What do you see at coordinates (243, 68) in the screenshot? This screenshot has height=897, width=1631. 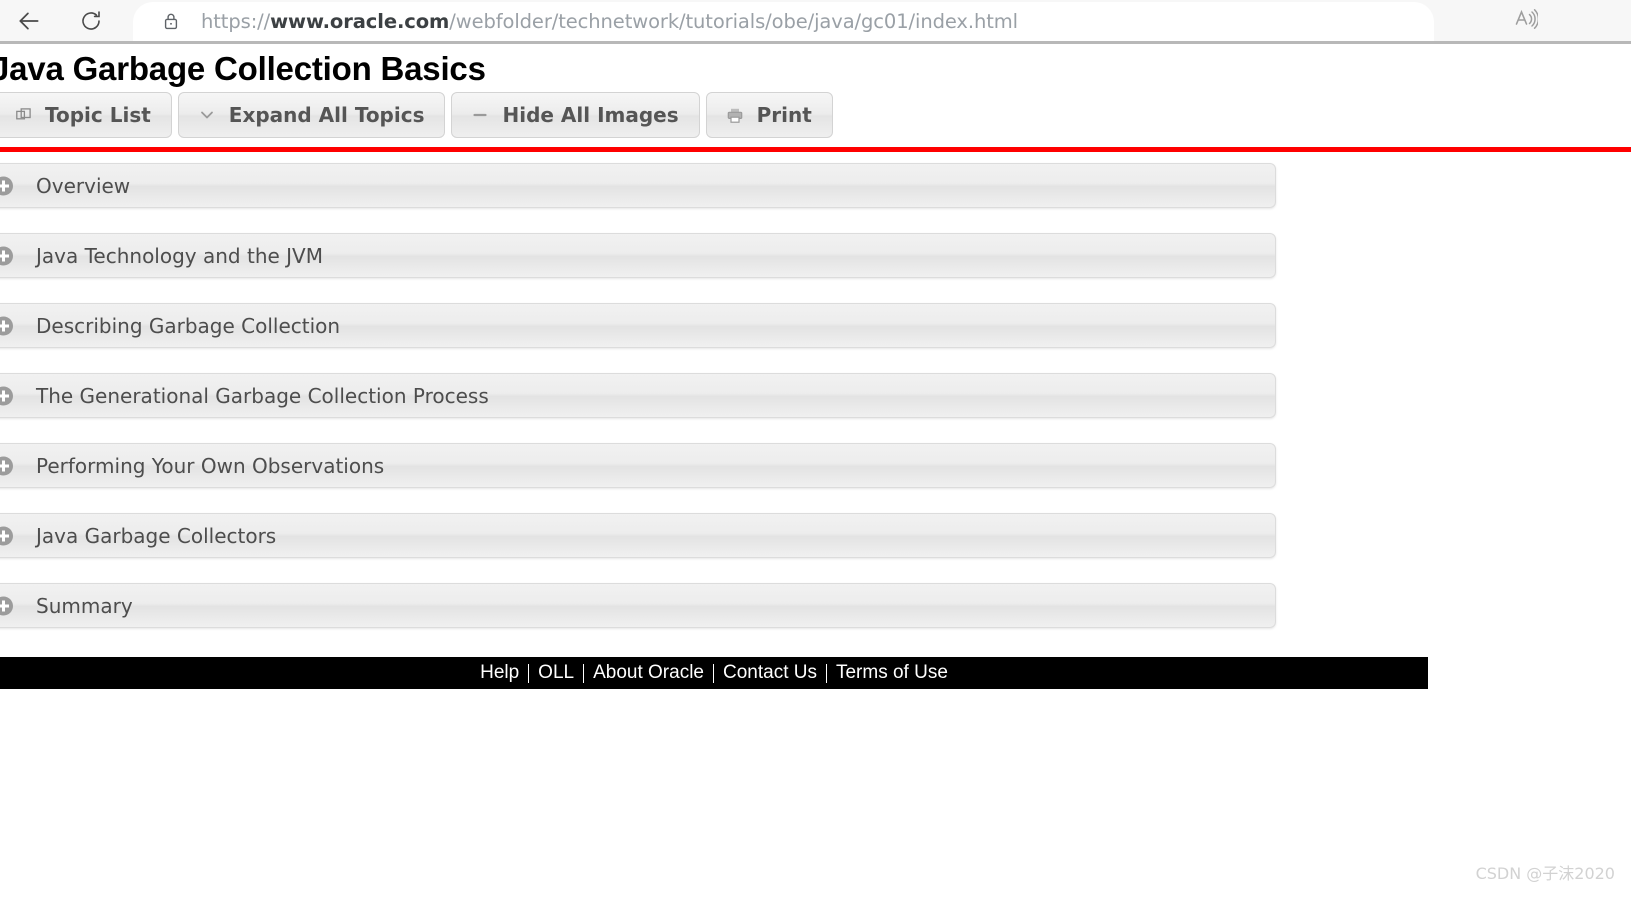 I see `page-title: Java Garbage Collection Basics` at bounding box center [243, 68].